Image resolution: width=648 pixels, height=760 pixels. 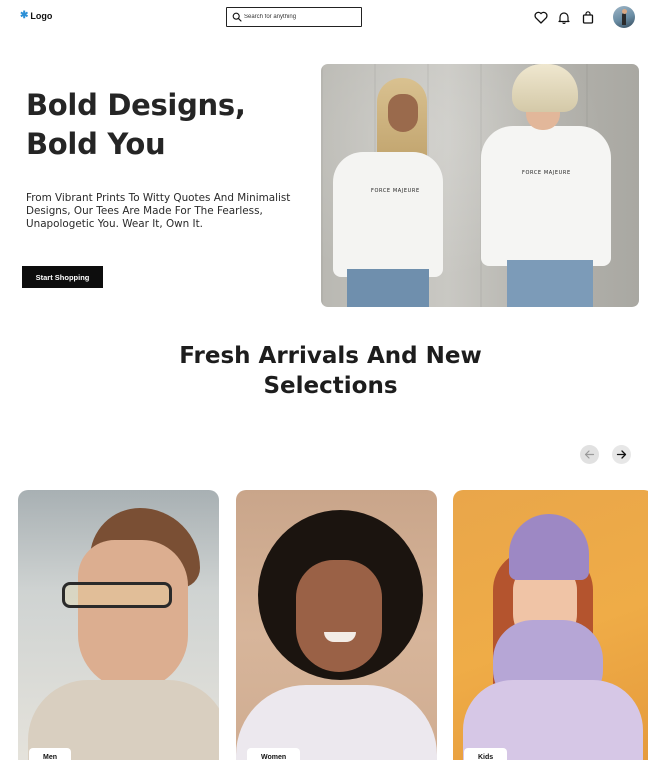 What do you see at coordinates (237, 17) in the screenshot?
I see `search-icon` at bounding box center [237, 17].